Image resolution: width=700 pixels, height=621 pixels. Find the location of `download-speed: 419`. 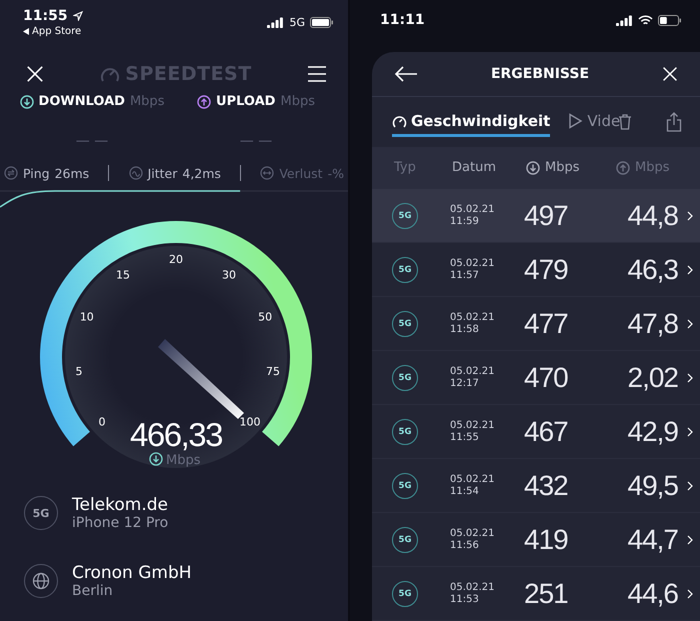

download-speed: 419 is located at coordinates (546, 540).